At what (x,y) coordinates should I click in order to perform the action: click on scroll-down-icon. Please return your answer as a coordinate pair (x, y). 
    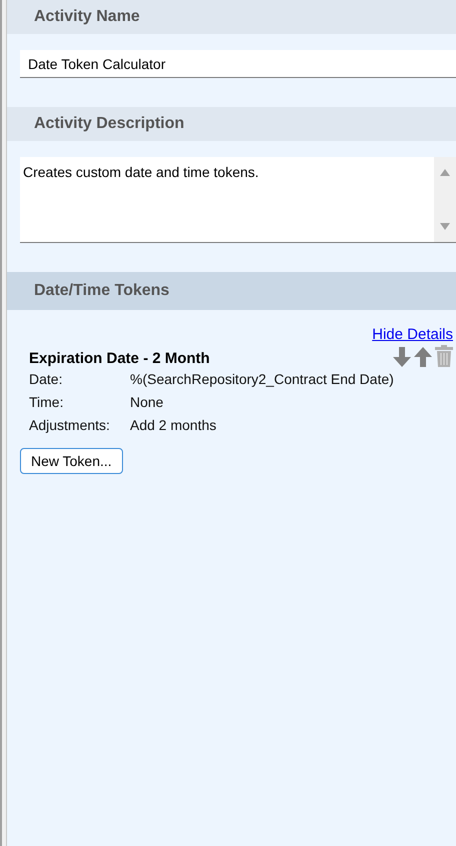
    Looking at the image, I should click on (445, 226).